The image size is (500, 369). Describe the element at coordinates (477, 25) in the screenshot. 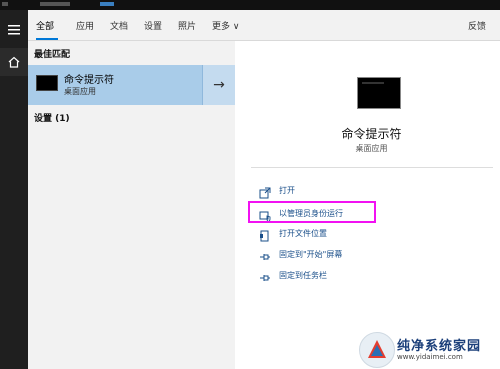

I see `feedback-link: 反馈` at that location.